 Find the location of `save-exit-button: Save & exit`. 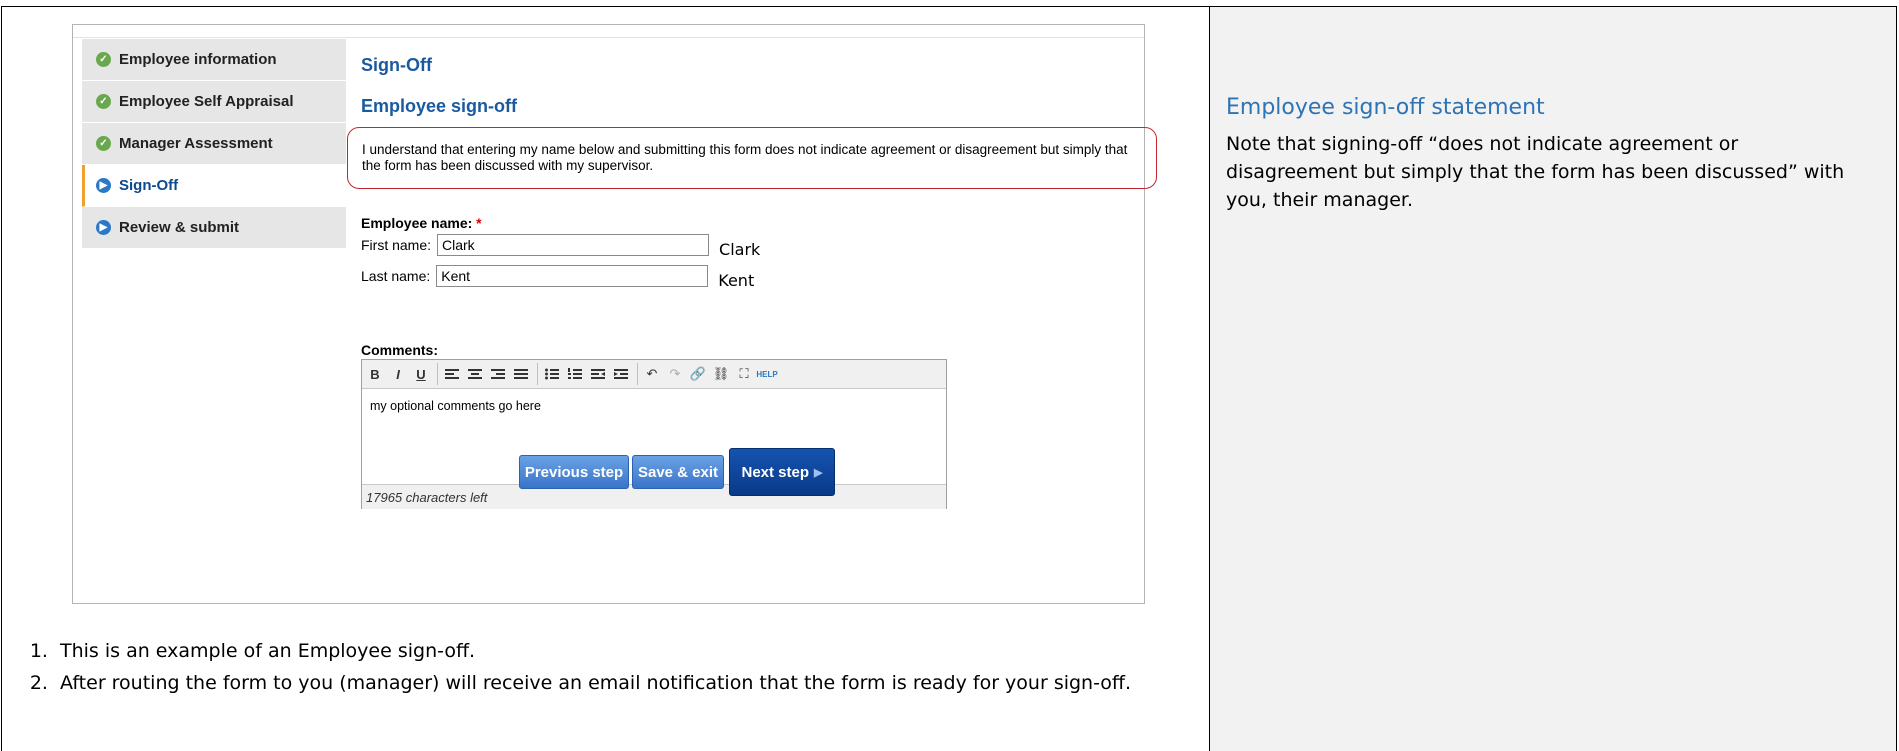

save-exit-button: Save & exit is located at coordinates (678, 472).